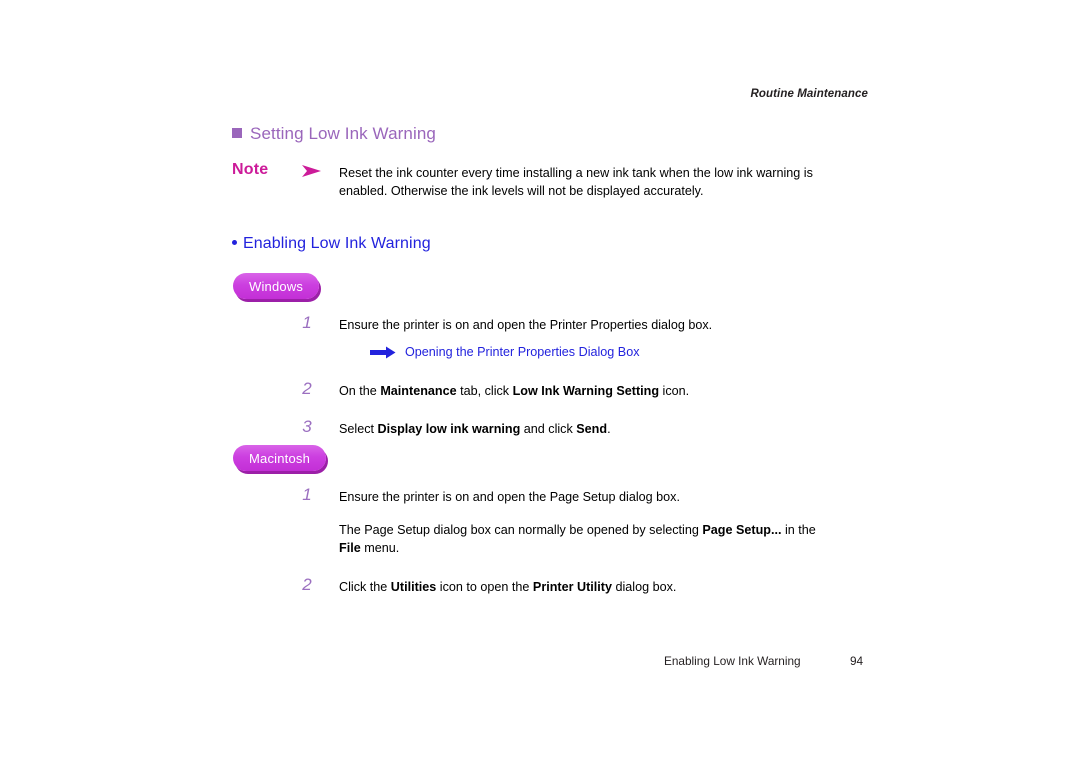 The width and height of the screenshot is (1080, 763). Describe the element at coordinates (250, 169) in the screenshot. I see `note-label: Note` at that location.